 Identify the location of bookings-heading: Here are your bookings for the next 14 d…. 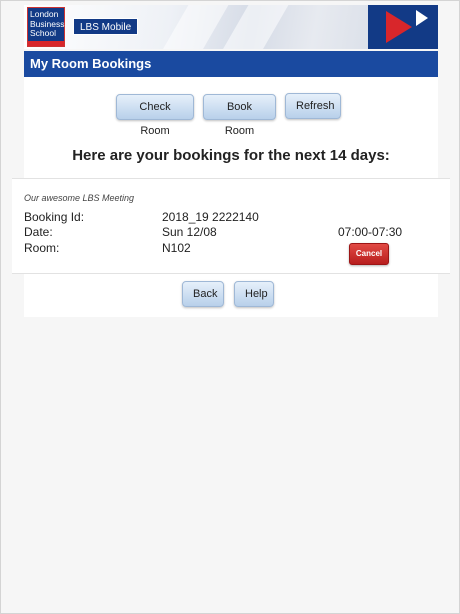
(231, 155).